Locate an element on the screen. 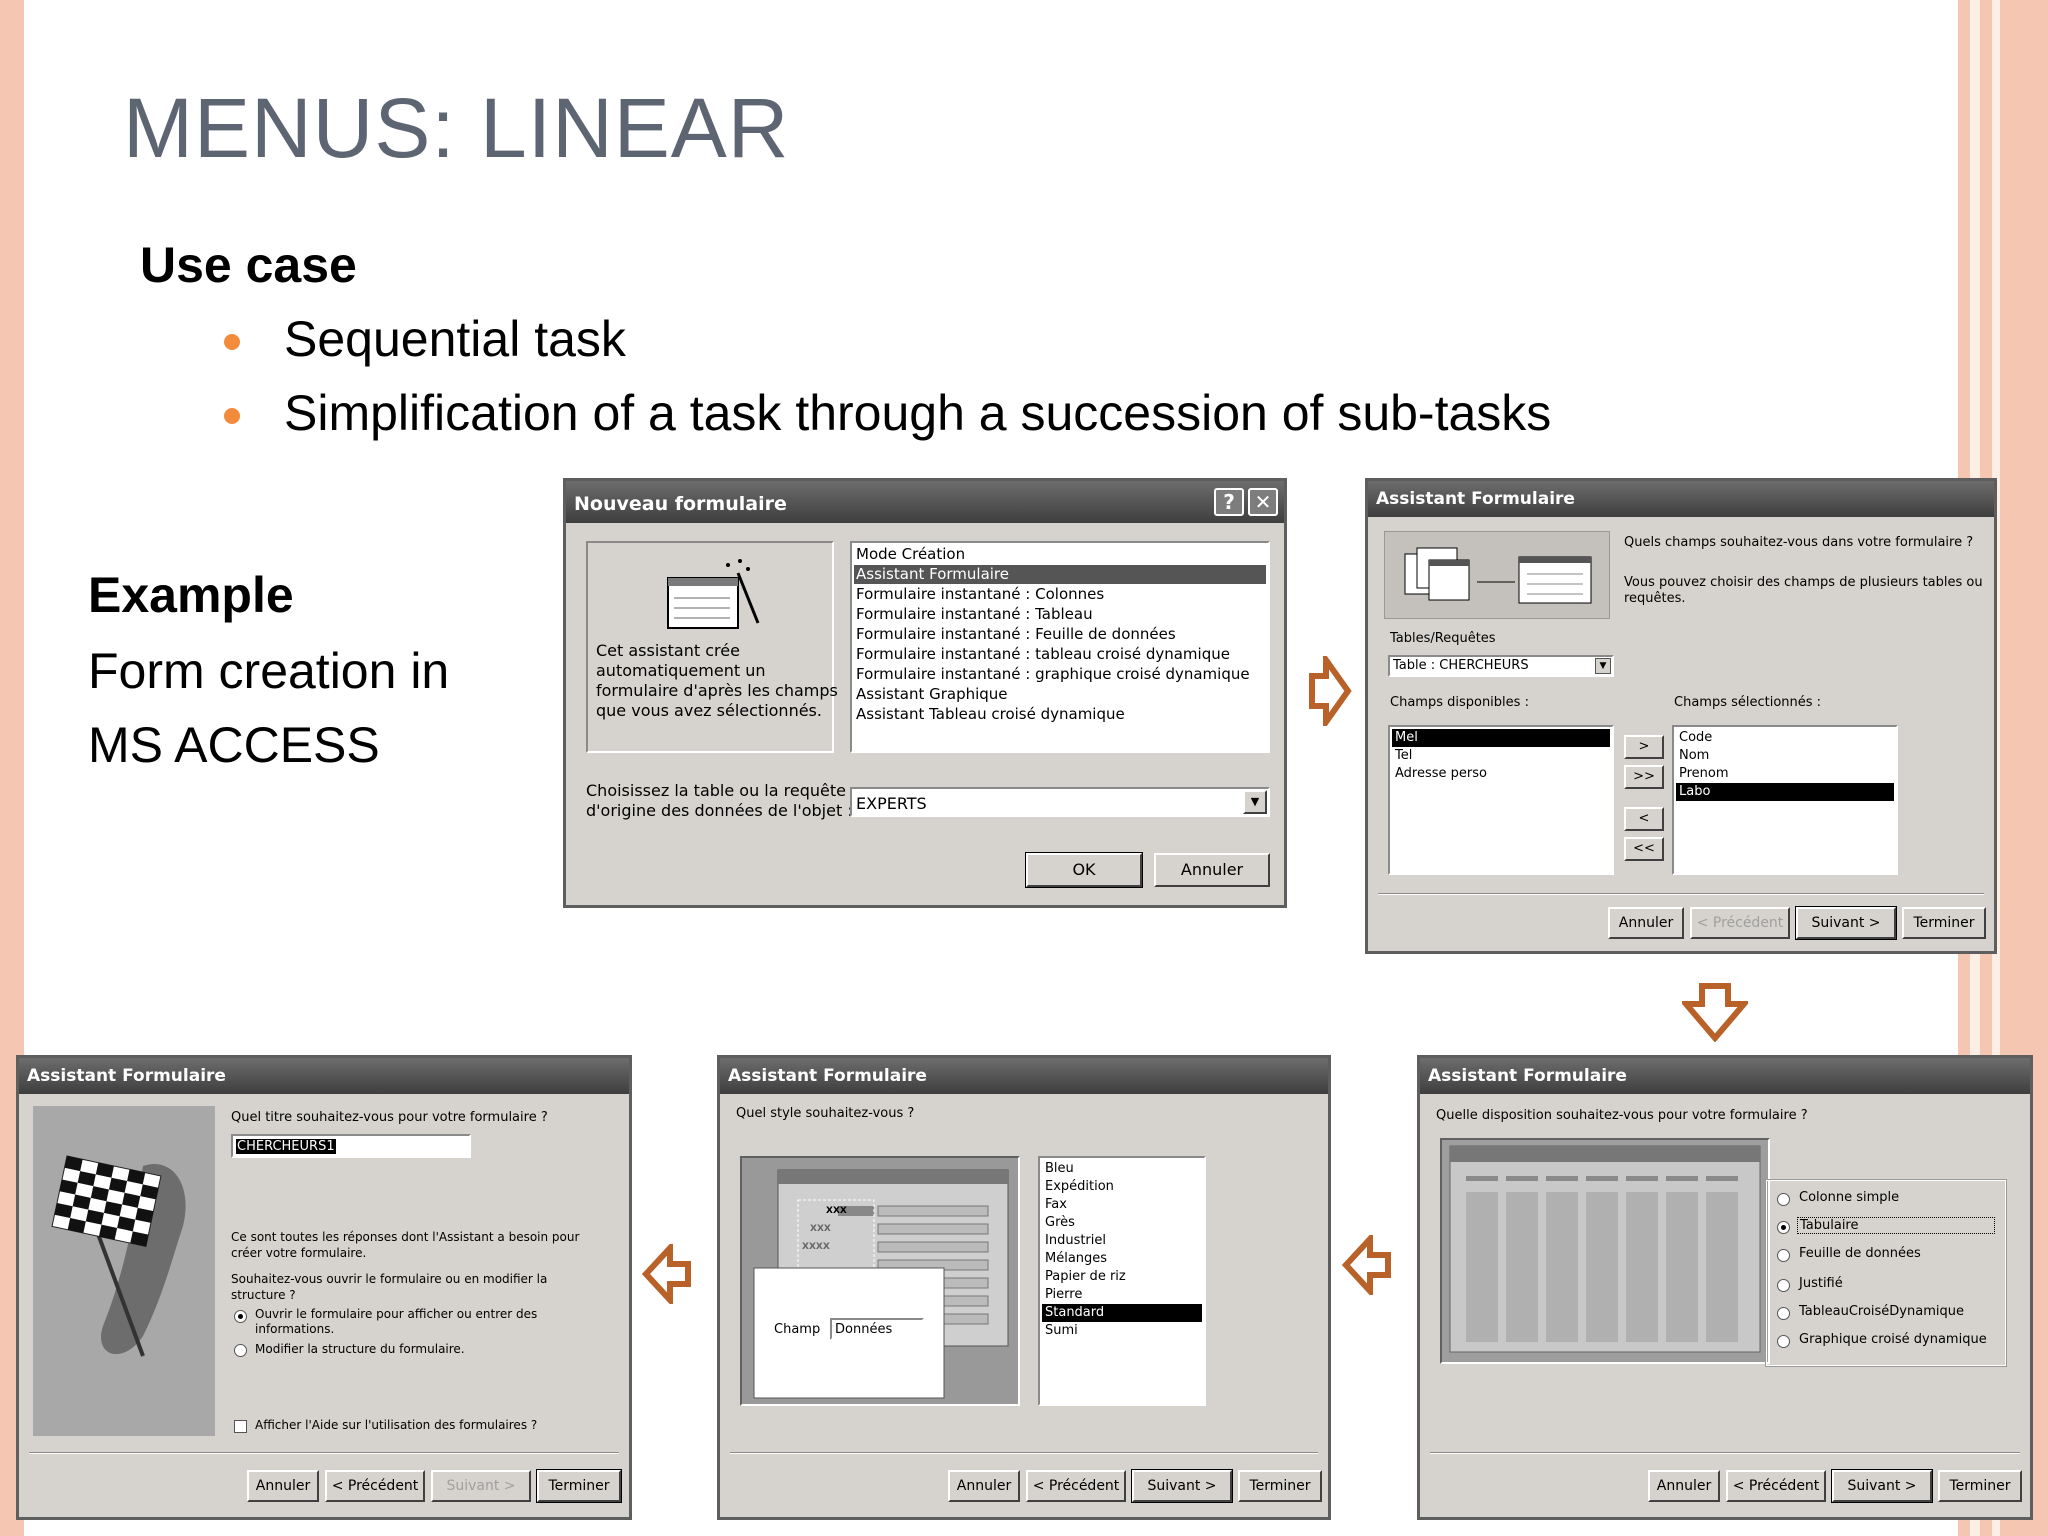 The height and width of the screenshot is (1536, 2048). list-item-selected: Labo is located at coordinates (1785, 792).